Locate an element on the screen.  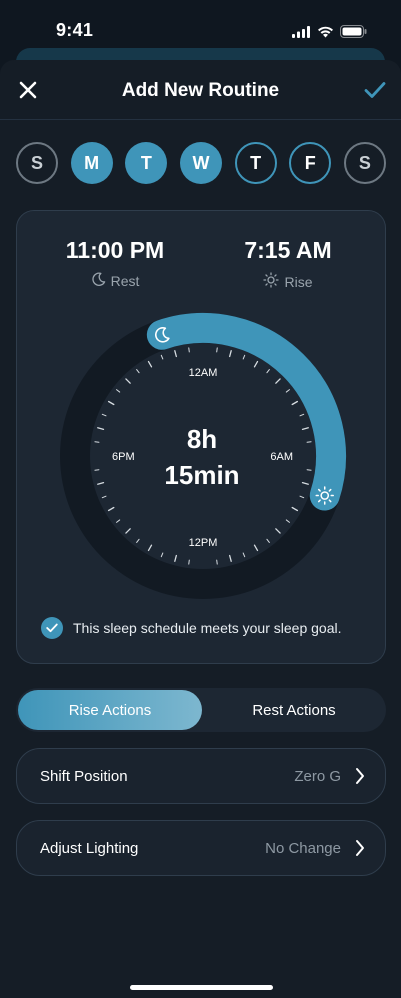
duration-hours: 8h is located at coordinates (202, 439).